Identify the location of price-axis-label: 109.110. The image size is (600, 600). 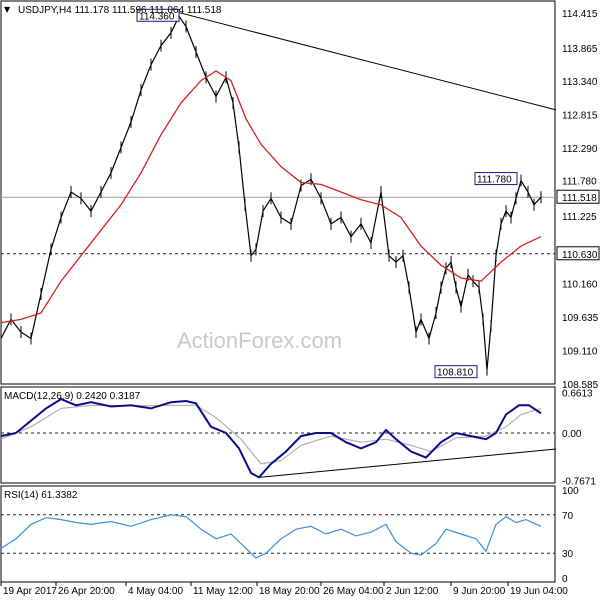
(580, 352).